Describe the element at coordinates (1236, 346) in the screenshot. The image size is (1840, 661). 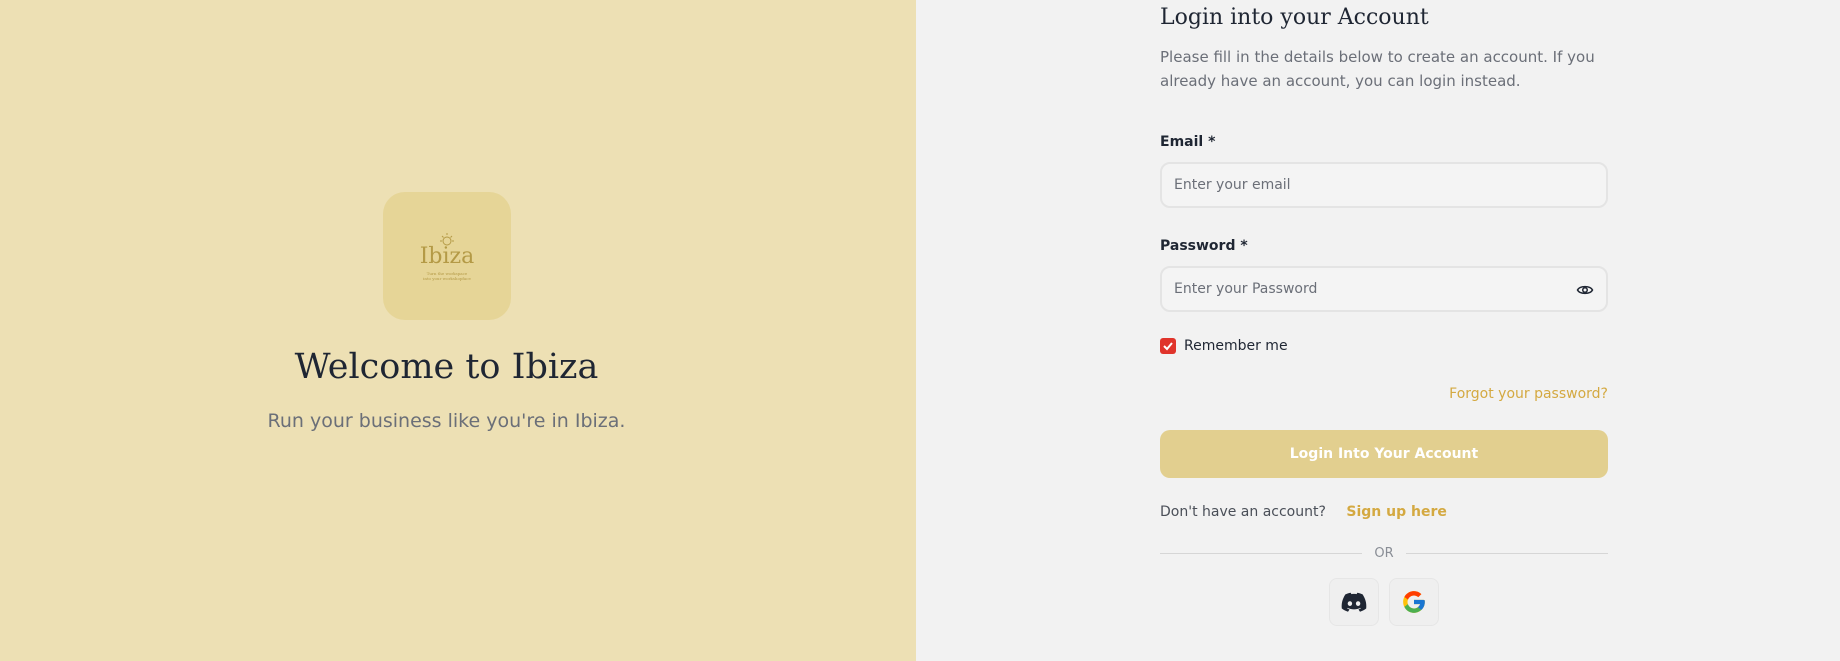
I see `remember-me-label: Remember me` at that location.